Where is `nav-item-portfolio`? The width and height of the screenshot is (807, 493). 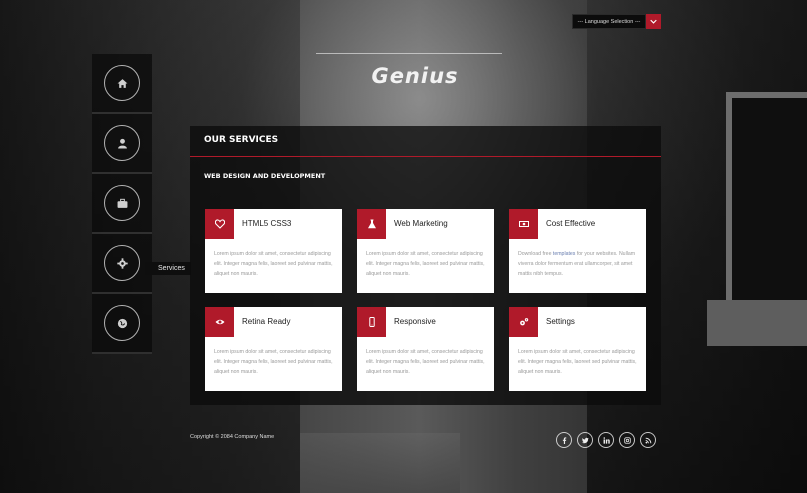 nav-item-portfolio is located at coordinates (122, 204).